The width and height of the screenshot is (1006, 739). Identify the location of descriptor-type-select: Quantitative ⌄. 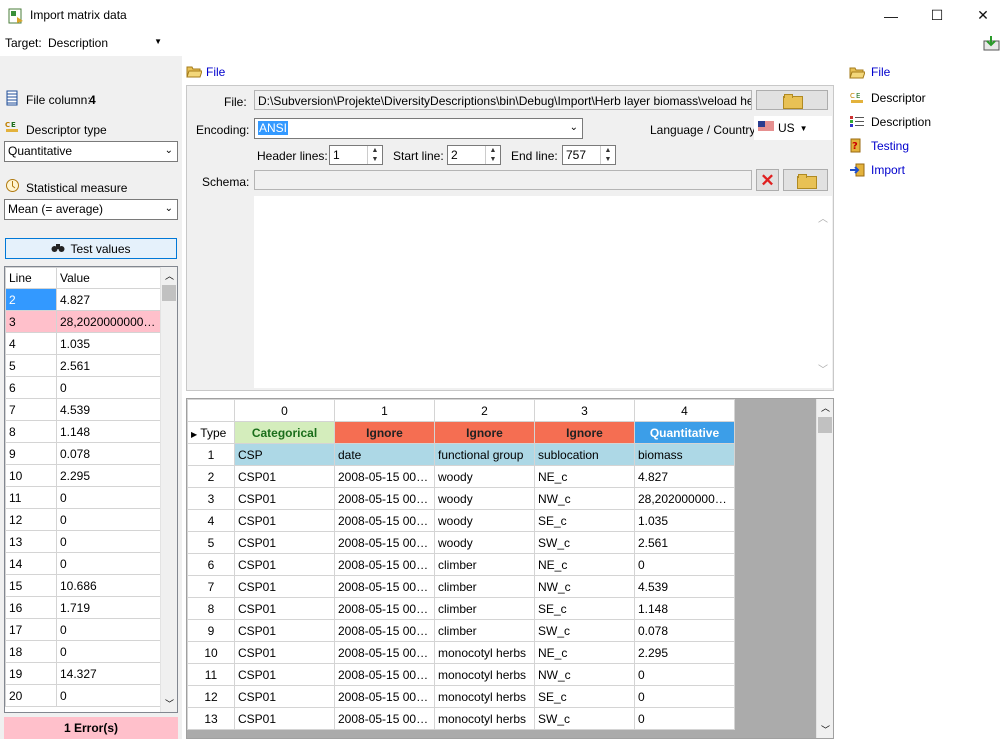
(91, 151).